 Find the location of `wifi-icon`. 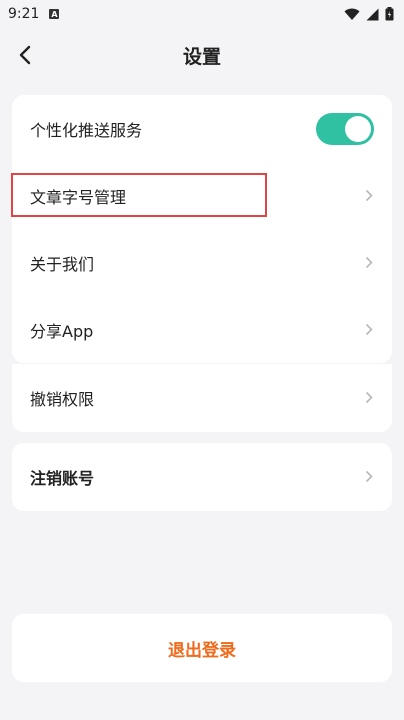

wifi-icon is located at coordinates (352, 14).